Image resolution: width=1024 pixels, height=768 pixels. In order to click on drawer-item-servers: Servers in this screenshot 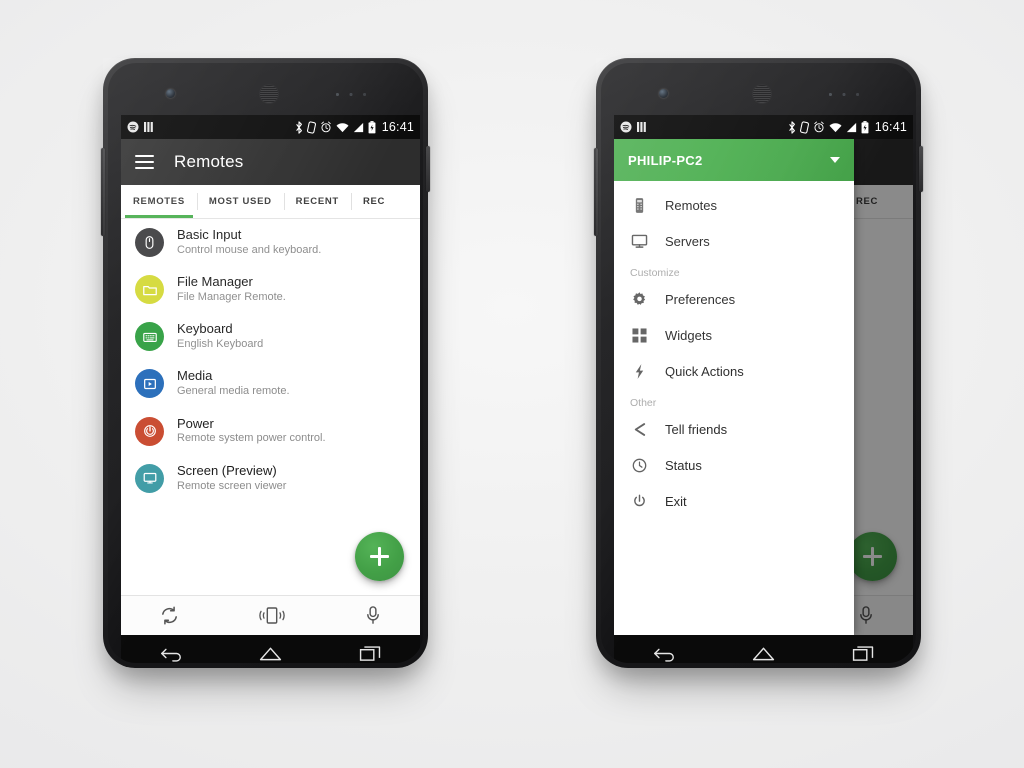, I will do `click(734, 241)`.